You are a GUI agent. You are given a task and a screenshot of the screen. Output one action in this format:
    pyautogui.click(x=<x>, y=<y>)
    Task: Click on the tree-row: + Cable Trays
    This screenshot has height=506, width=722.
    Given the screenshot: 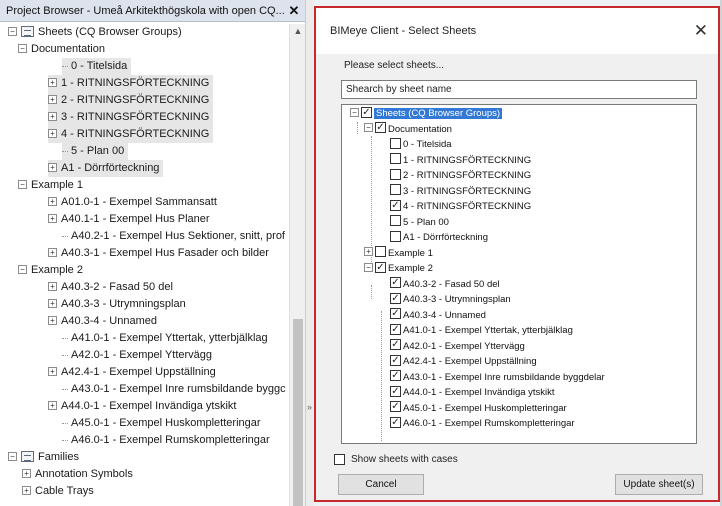 What is the action you would take?
    pyautogui.click(x=60, y=491)
    